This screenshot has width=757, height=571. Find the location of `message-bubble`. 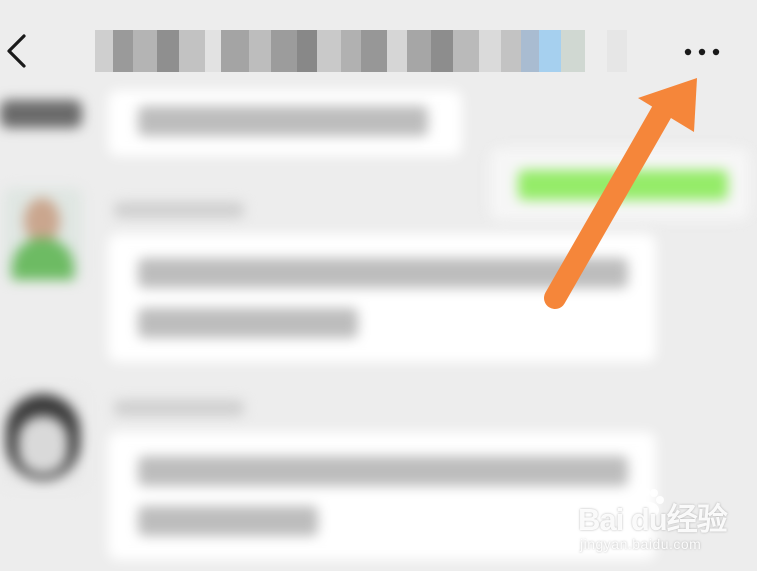

message-bubble is located at coordinates (285, 123).